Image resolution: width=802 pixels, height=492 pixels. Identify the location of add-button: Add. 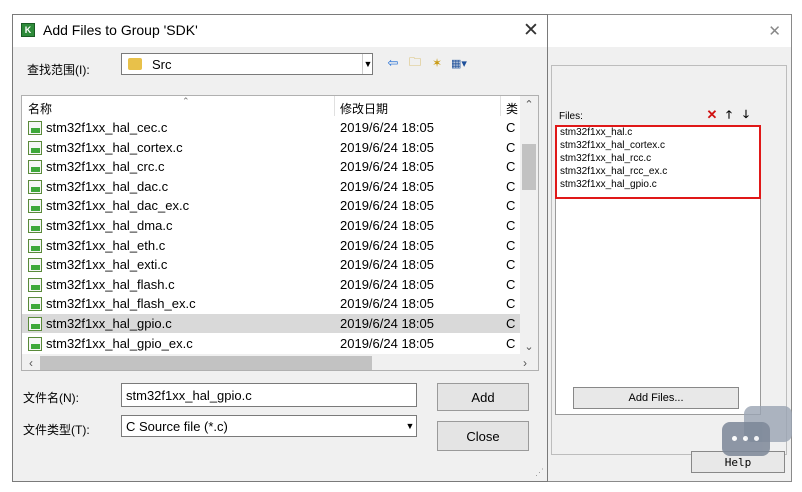
(483, 397).